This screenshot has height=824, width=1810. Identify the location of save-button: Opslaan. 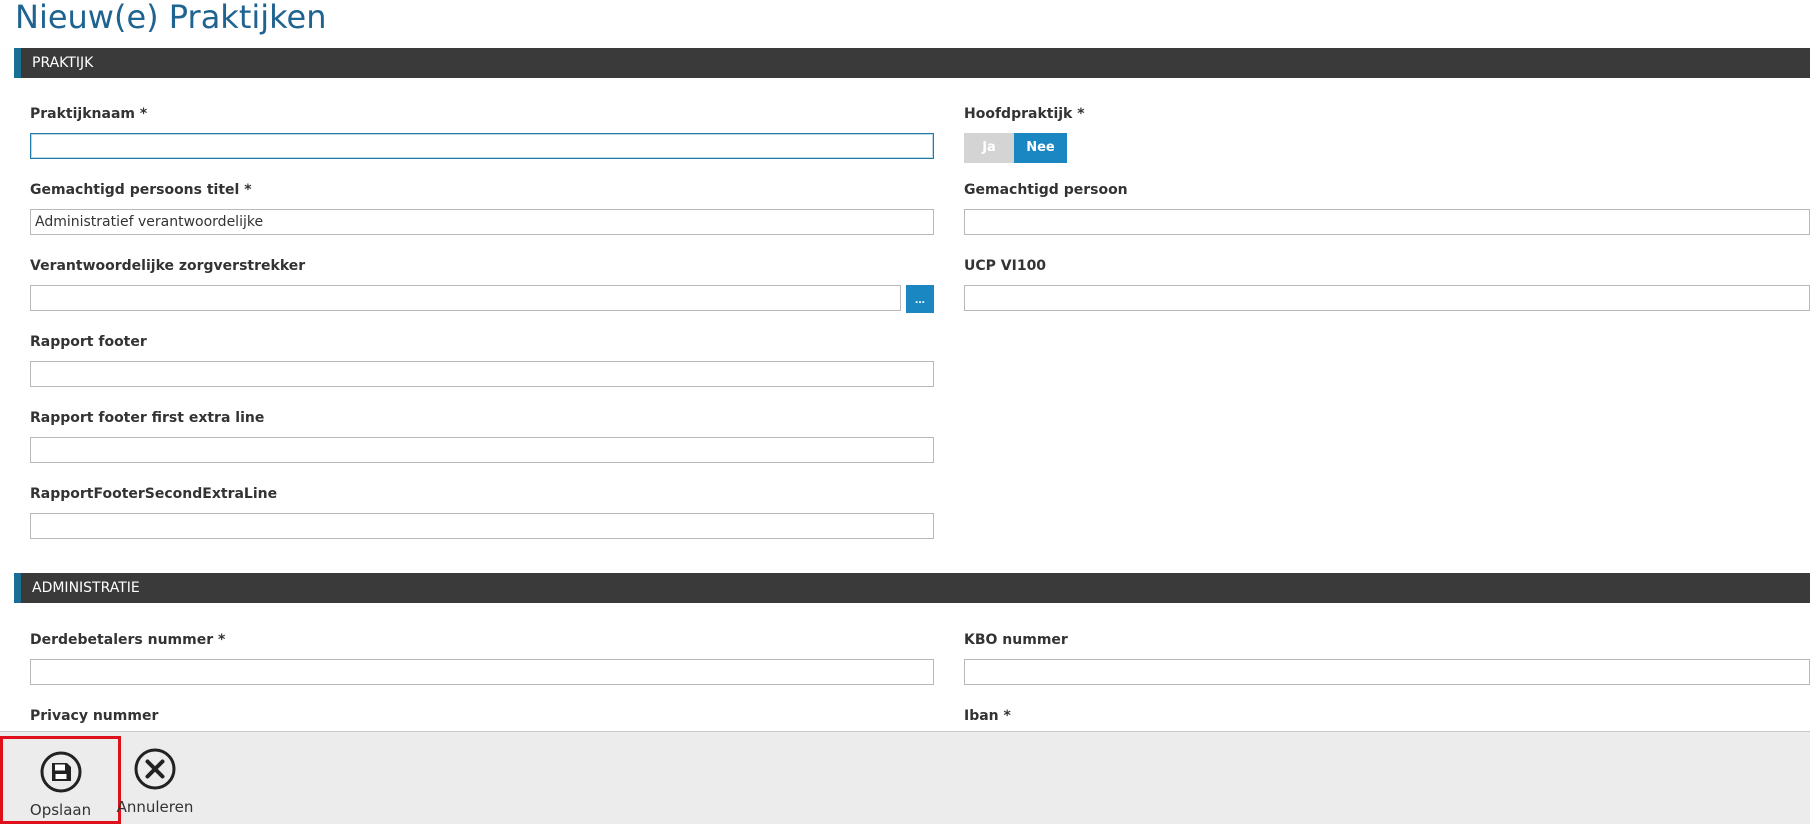
(60, 780).